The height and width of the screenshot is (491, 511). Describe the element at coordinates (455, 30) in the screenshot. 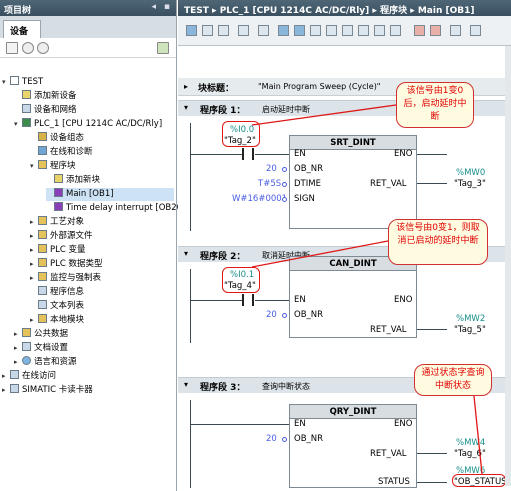

I see `go-to-error-icon` at that location.